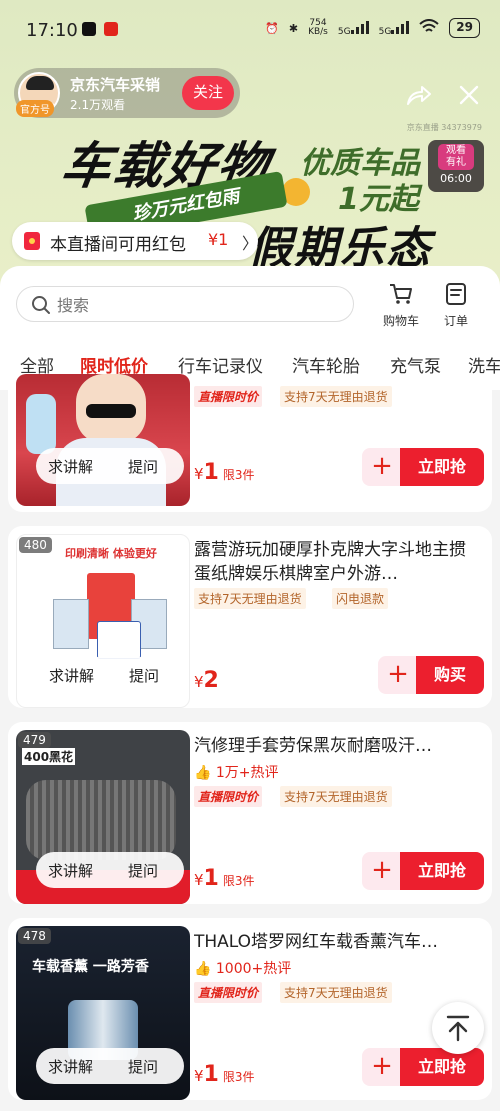 This screenshot has height=1111, width=500. Describe the element at coordinates (372, 28) in the screenshot. I see `status-right: ⏰ ✱ 754 KB/s 5G 5G 29` at that location.